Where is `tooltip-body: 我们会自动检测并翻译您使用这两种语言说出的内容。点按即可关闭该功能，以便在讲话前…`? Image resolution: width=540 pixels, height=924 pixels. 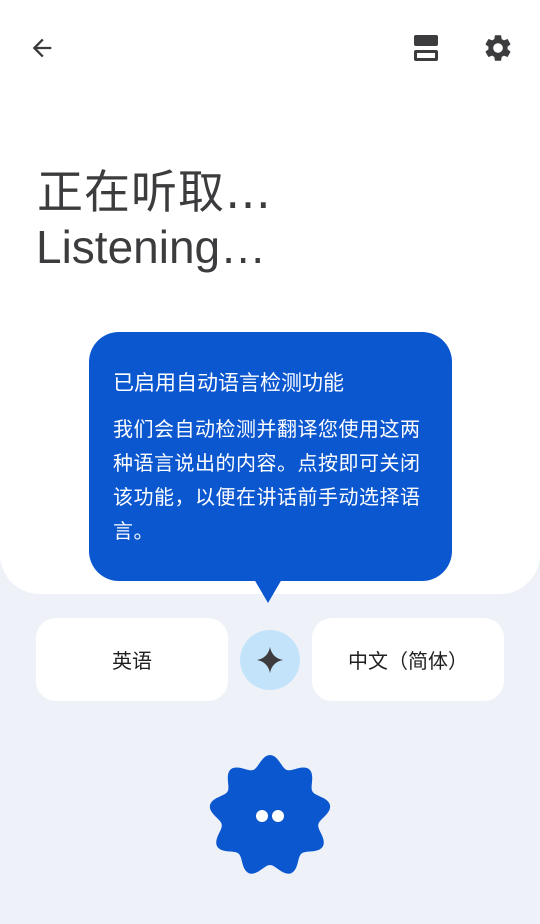 tooltip-body: 我们会自动检测并翻译您使用这两种语言说出的内容。点按即可关闭该功能，以便在讲话前… is located at coordinates (267, 480).